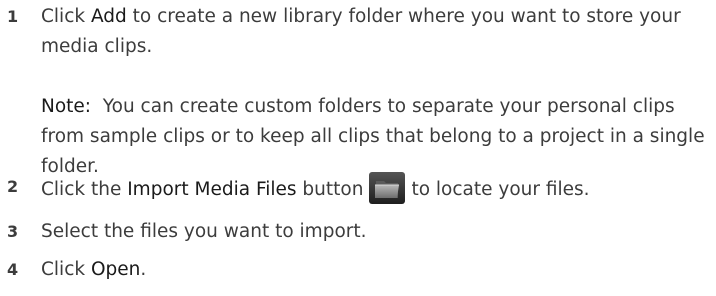 This screenshot has width=716, height=296. I want to click on step-text: Select the files you want to import., so click(204, 231).